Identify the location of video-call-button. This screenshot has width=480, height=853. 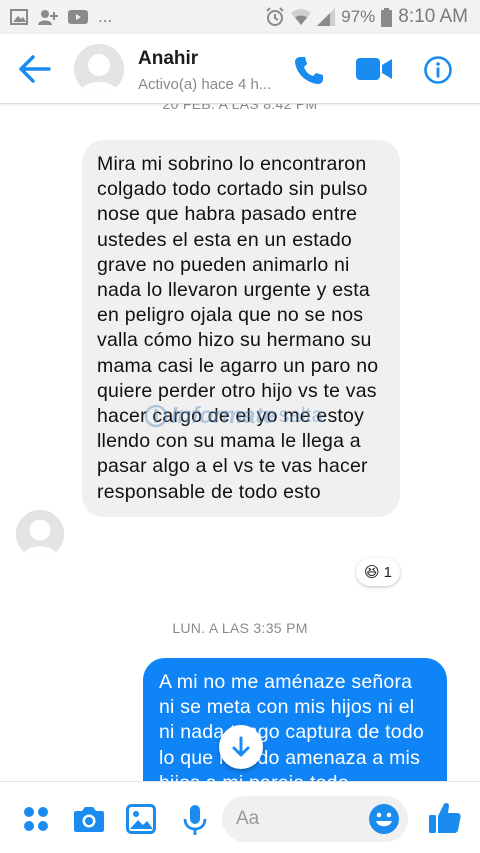
(374, 69).